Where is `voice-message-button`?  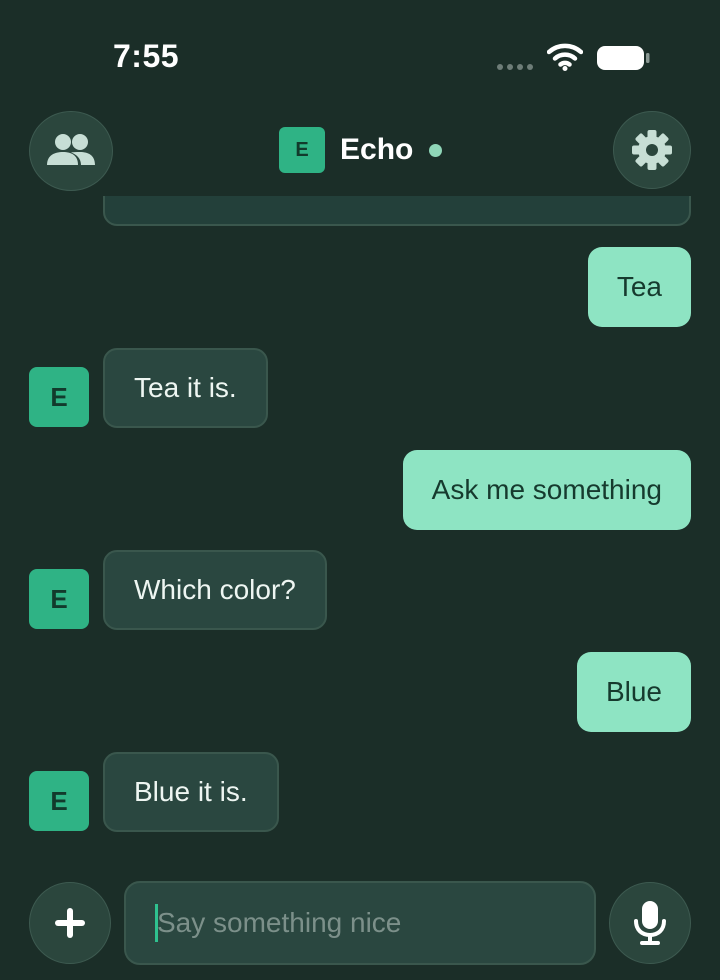
voice-message-button is located at coordinates (650, 923).